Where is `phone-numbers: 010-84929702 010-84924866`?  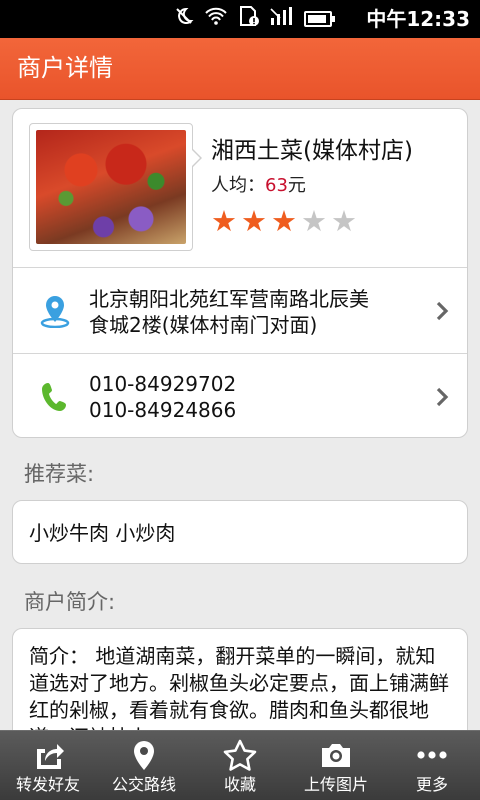 phone-numbers: 010-84929702 010-84924866 is located at coordinates (162, 397).